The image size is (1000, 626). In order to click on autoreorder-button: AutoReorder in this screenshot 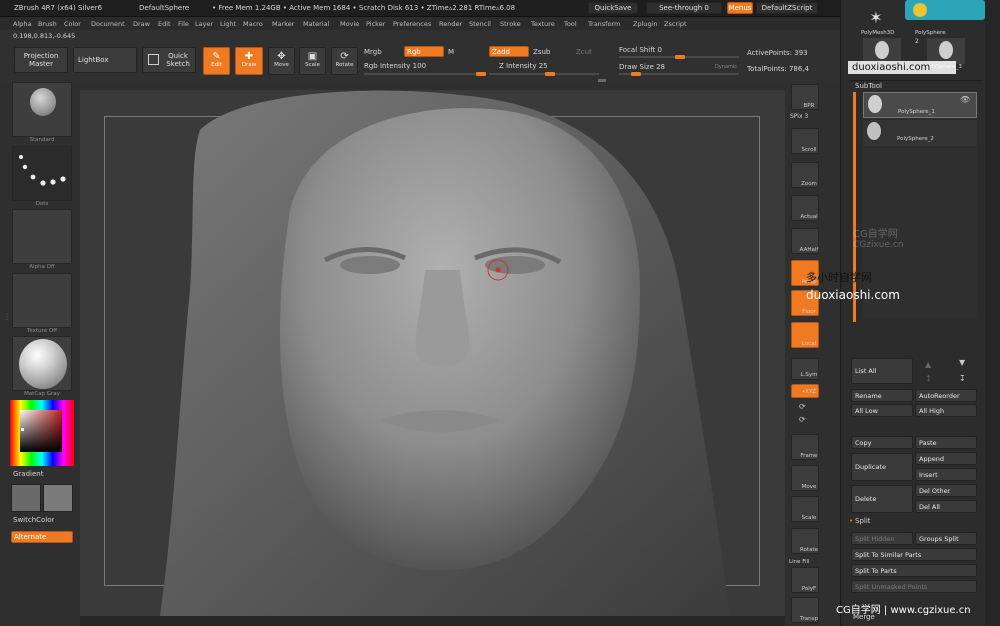, I will do `click(946, 395)`.